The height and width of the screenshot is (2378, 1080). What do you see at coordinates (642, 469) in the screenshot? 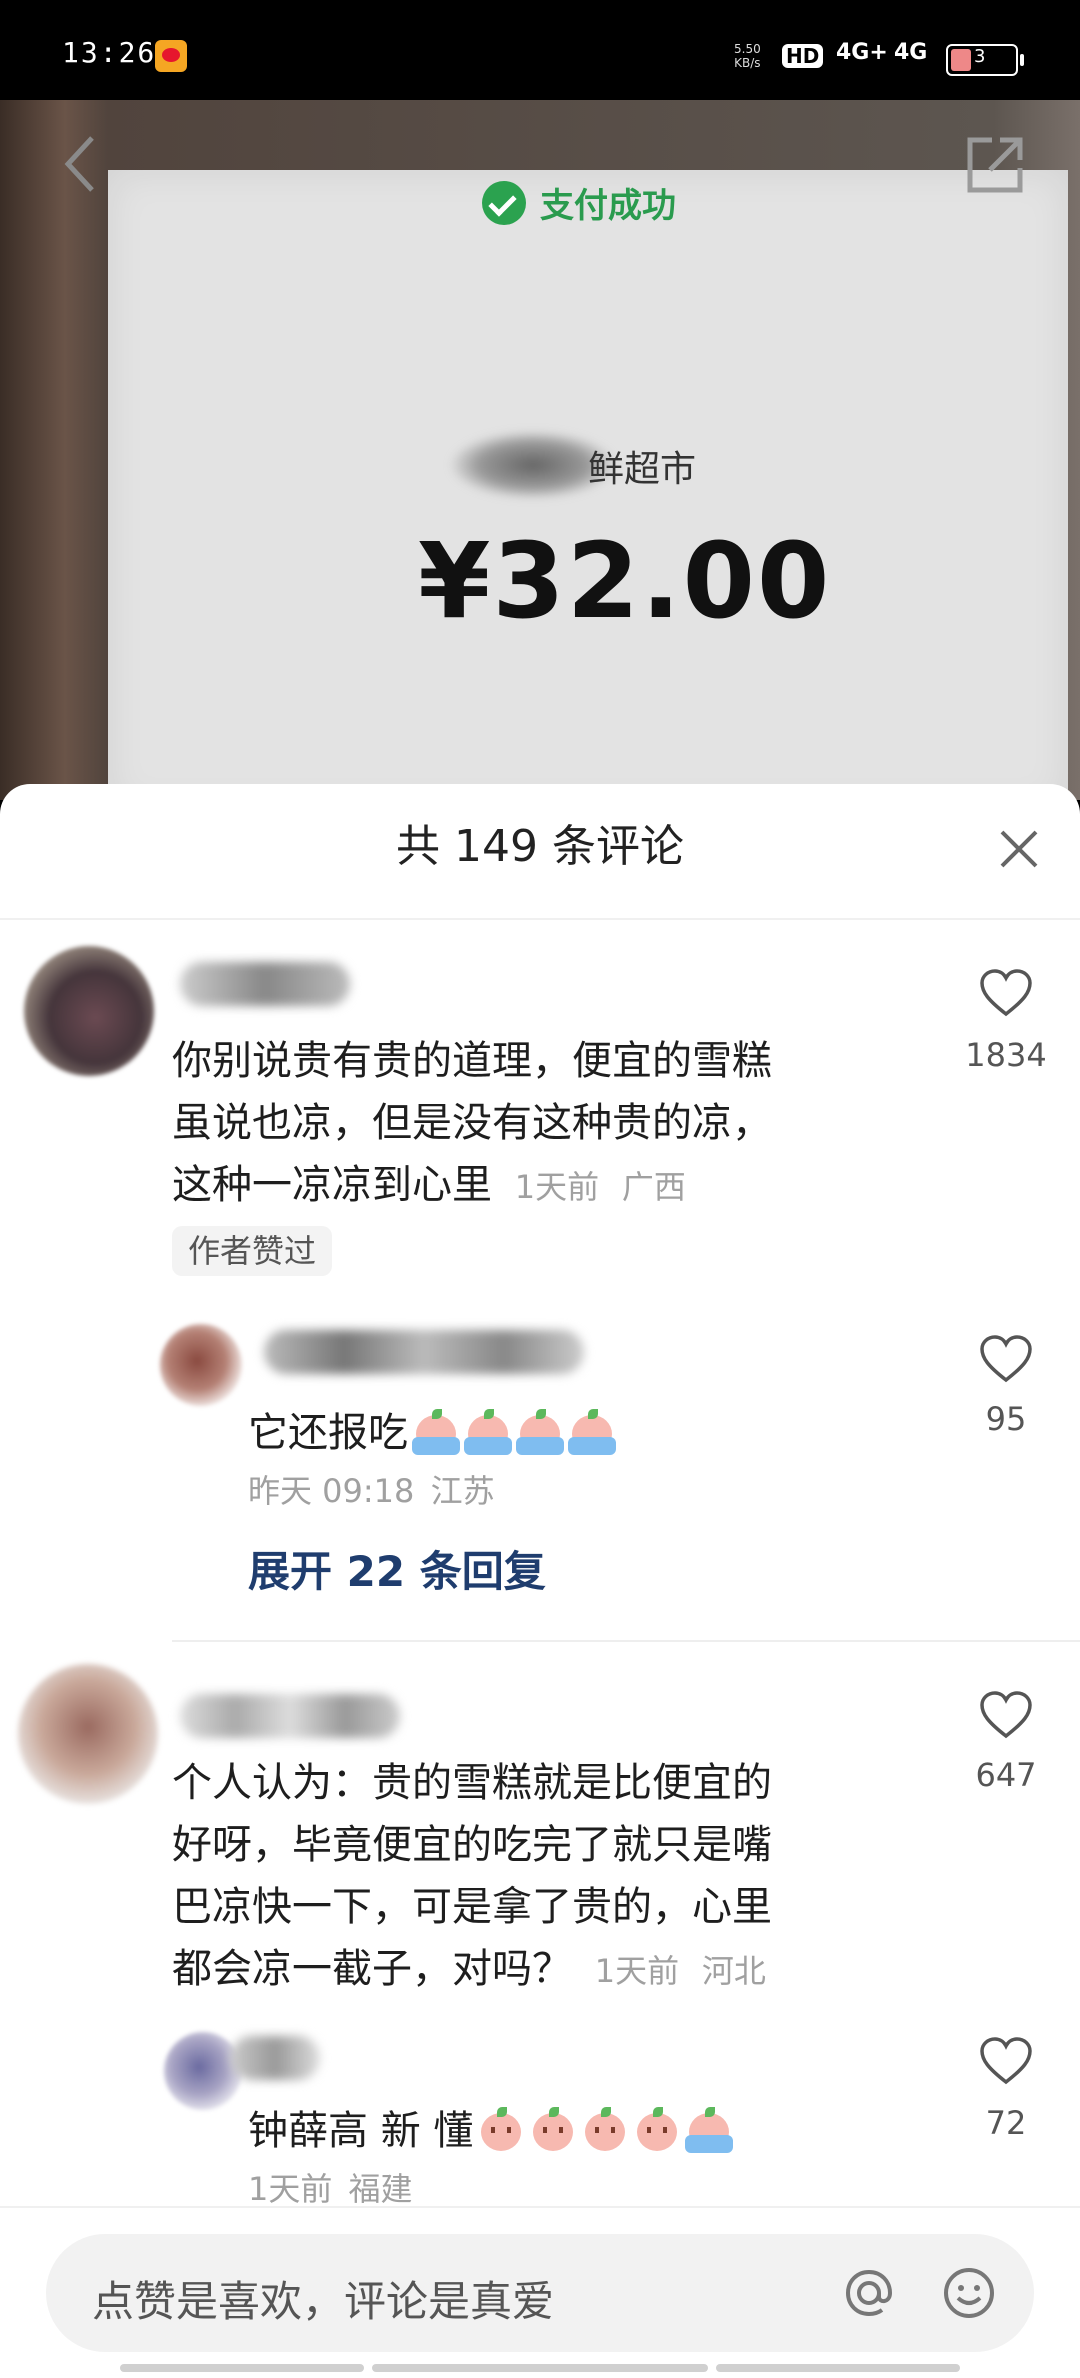
I see `shop-name: 鲜超市` at bounding box center [642, 469].